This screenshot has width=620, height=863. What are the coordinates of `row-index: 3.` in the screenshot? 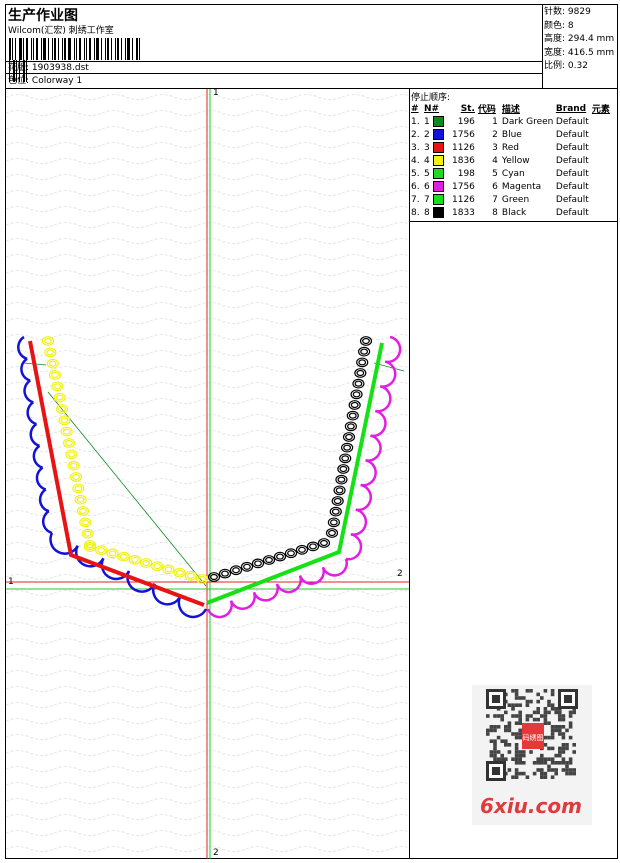 It's located at (415, 147).